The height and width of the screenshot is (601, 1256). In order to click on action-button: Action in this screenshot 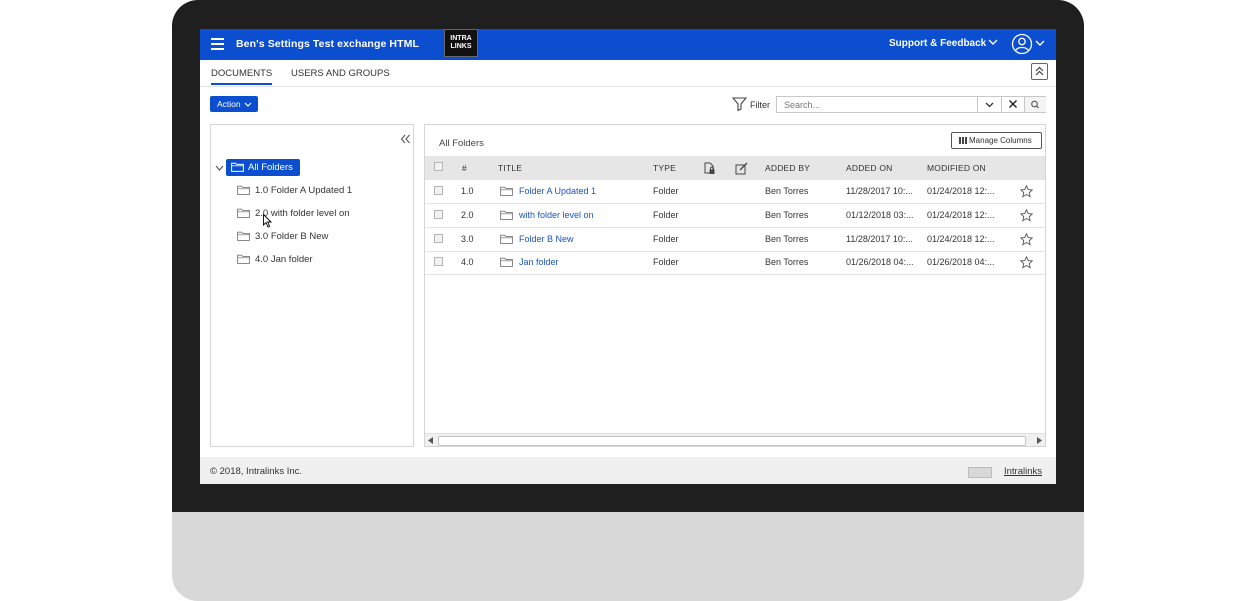, I will do `click(234, 104)`.